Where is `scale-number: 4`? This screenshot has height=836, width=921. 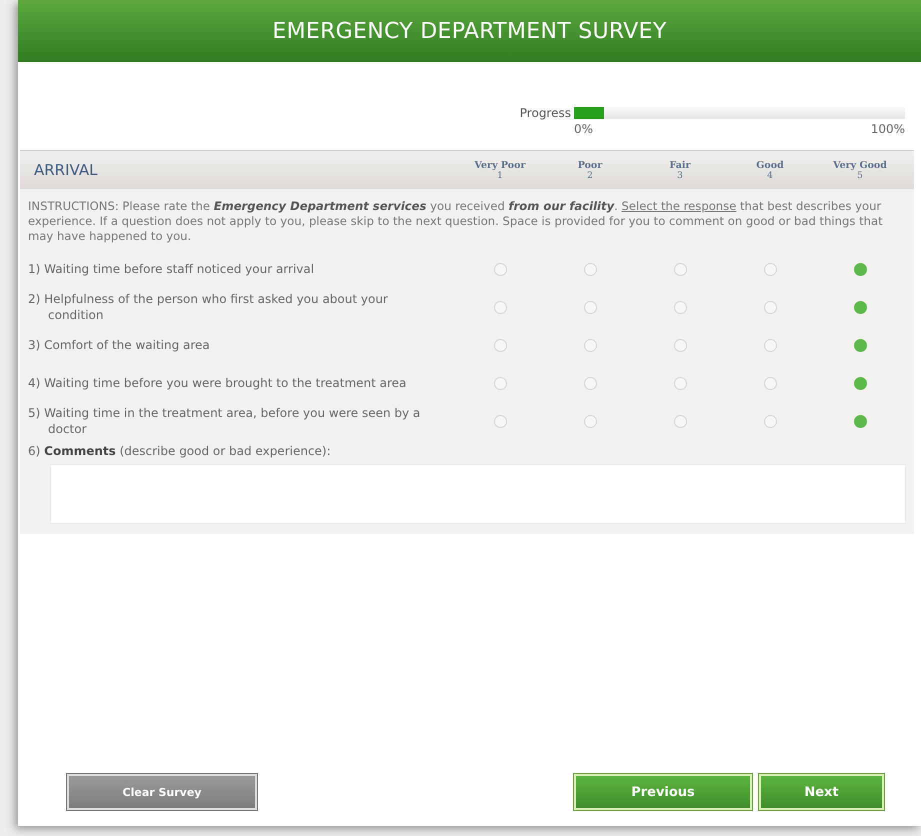 scale-number: 4 is located at coordinates (770, 175).